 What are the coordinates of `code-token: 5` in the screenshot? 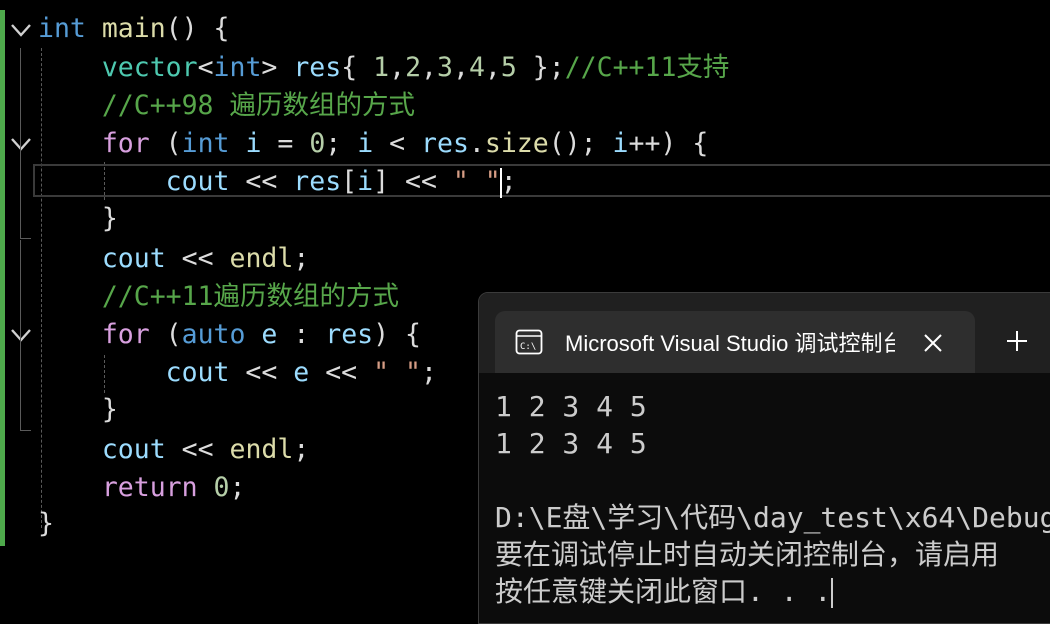 It's located at (508, 67).